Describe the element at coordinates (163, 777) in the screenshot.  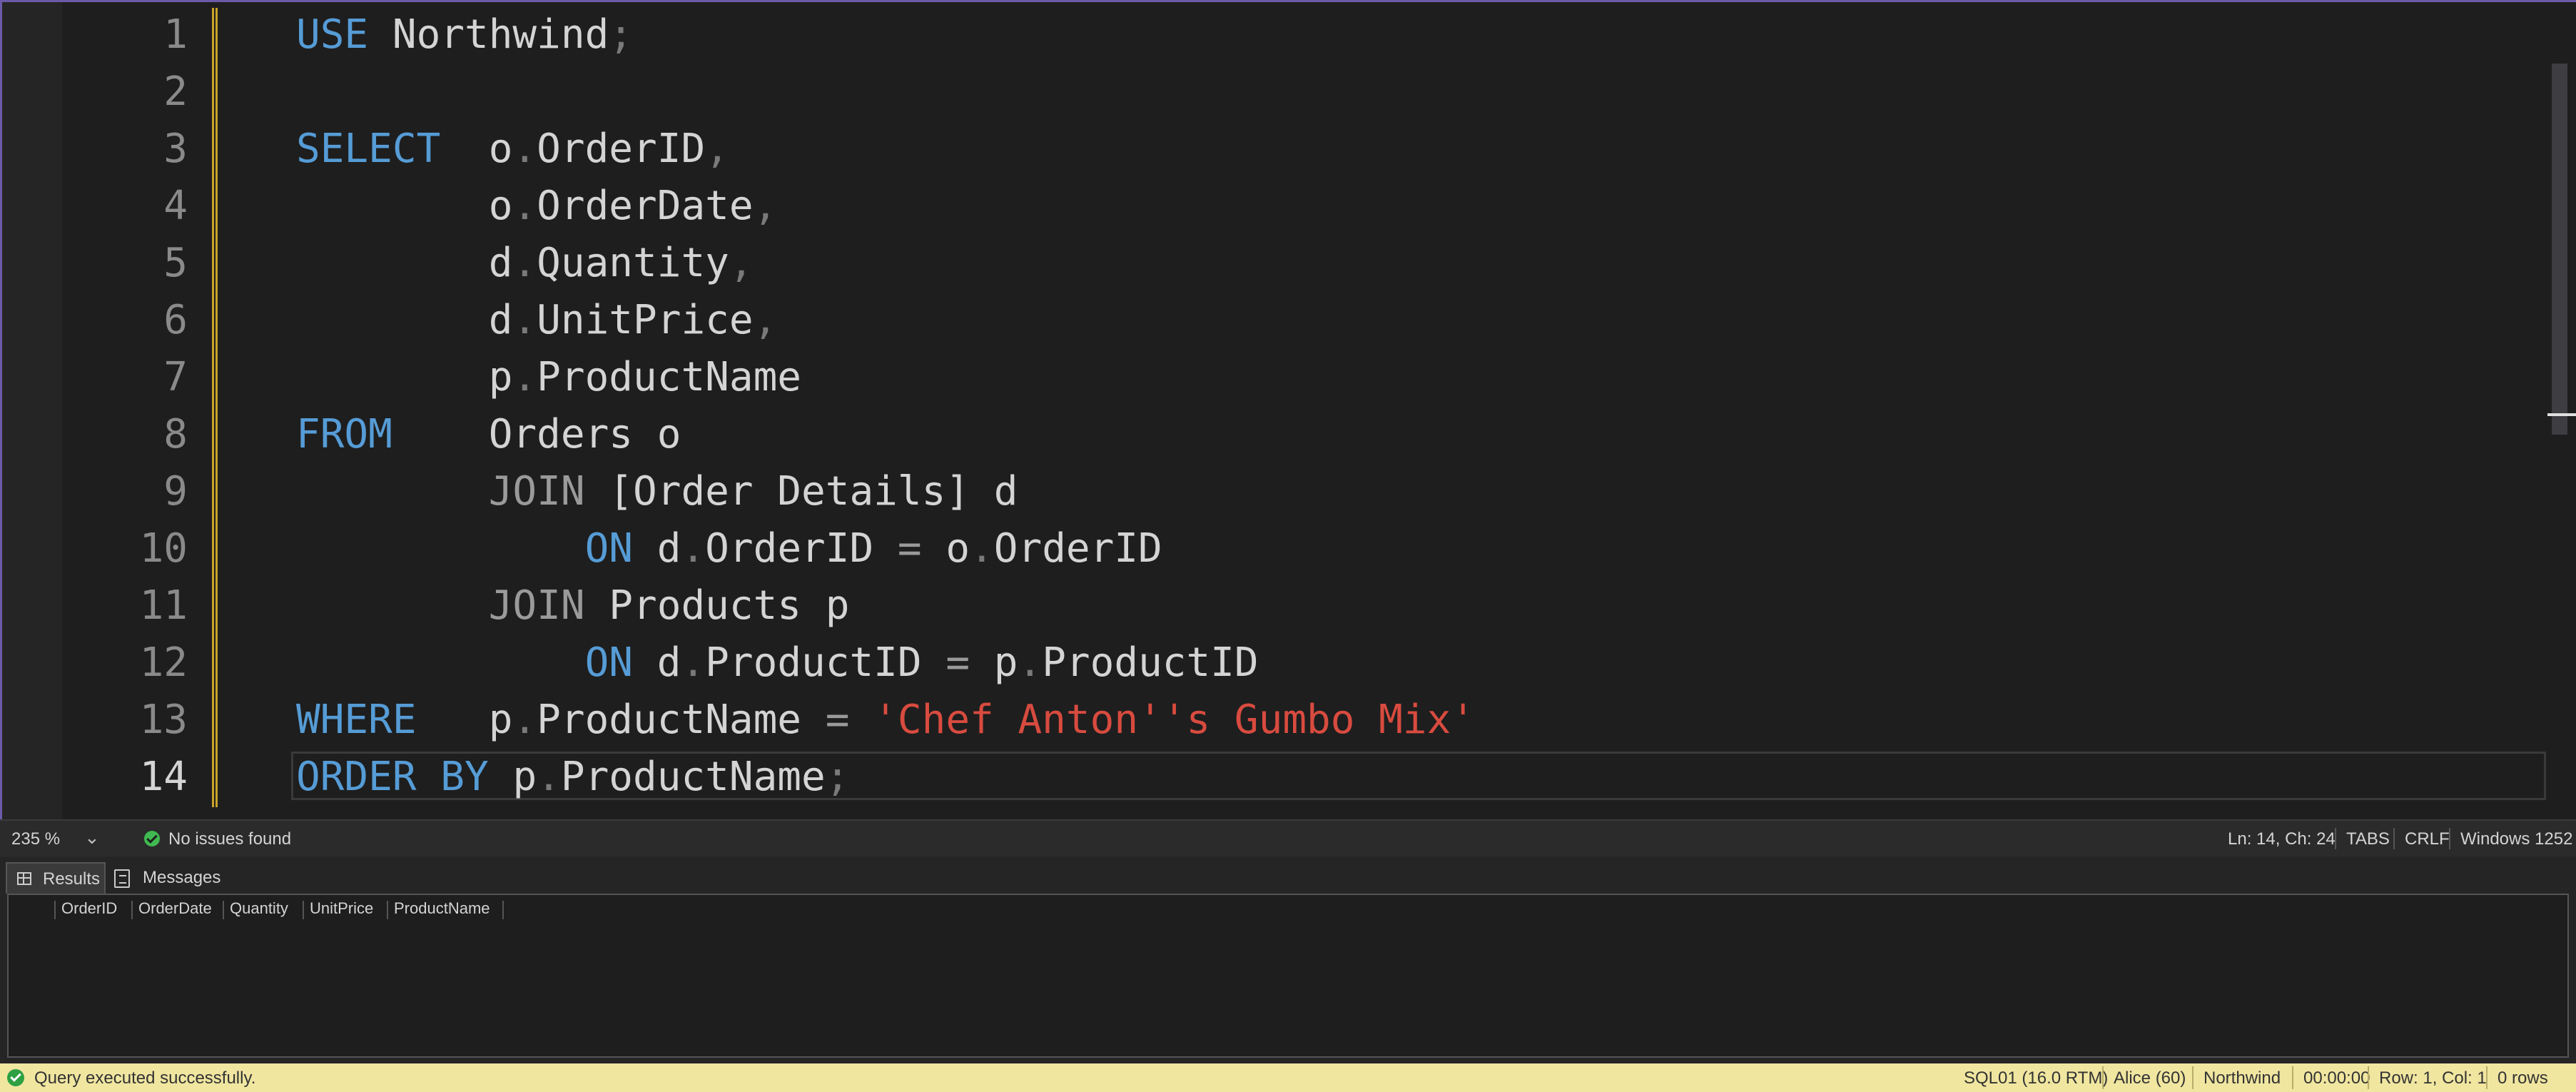
I see `line-number: 14` at that location.